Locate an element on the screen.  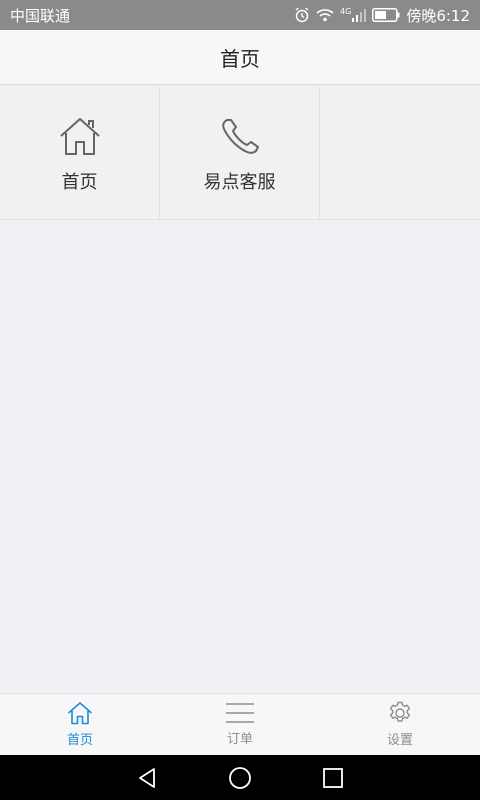
tab-orders: 订单 is located at coordinates (240, 724).